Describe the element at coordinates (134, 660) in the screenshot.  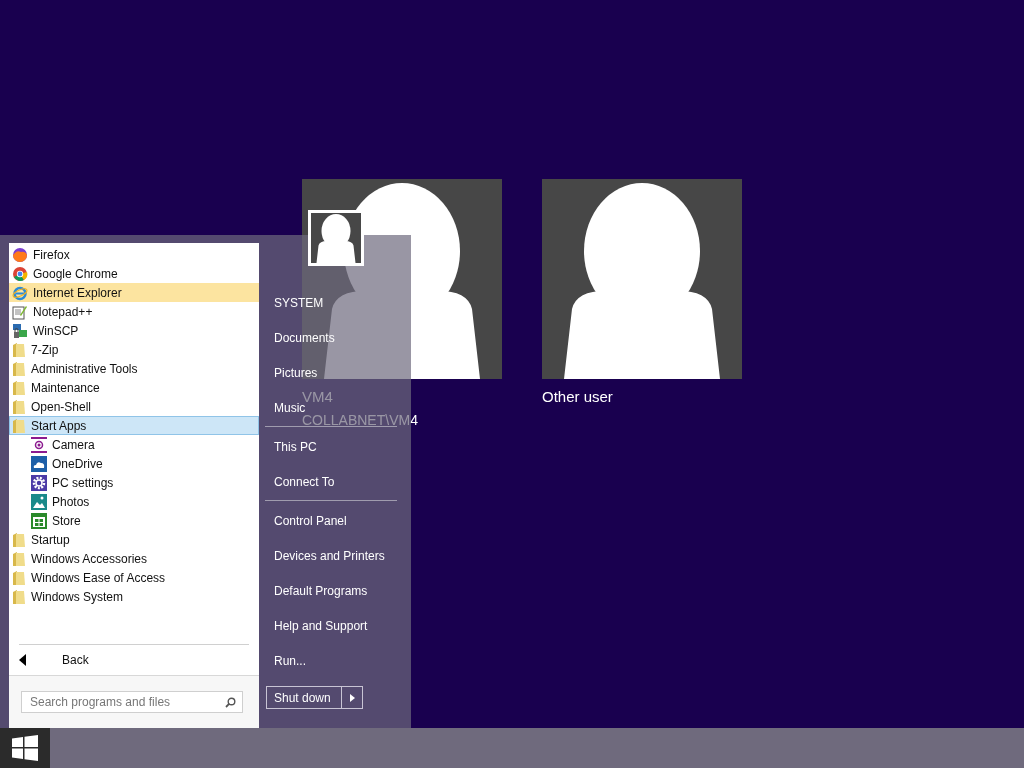
I see `back-button: Back` at that location.